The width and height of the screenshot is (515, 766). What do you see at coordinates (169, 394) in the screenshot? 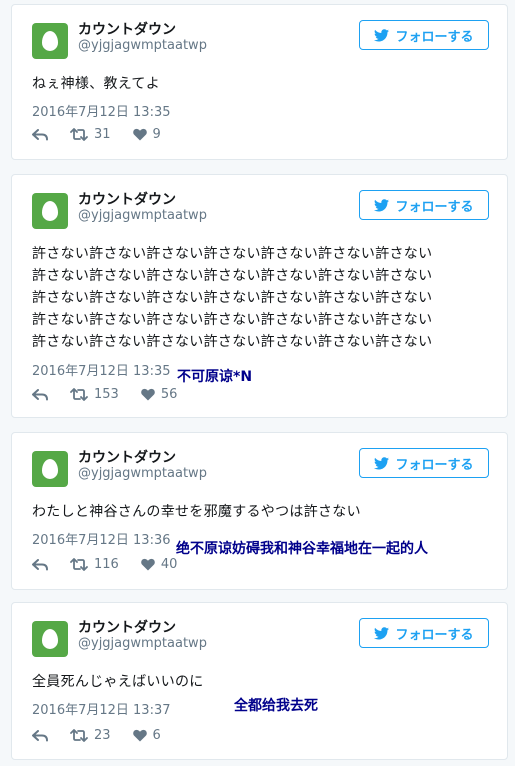
I see `like-count: 56` at bounding box center [169, 394].